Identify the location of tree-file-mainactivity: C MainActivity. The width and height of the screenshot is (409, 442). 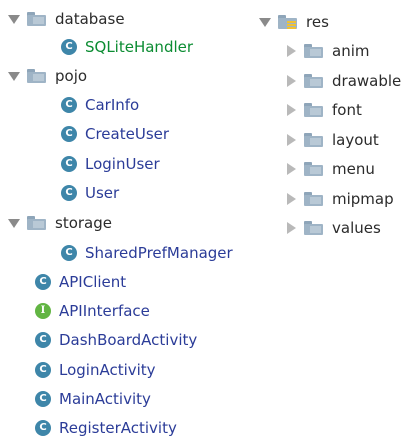
(93, 398).